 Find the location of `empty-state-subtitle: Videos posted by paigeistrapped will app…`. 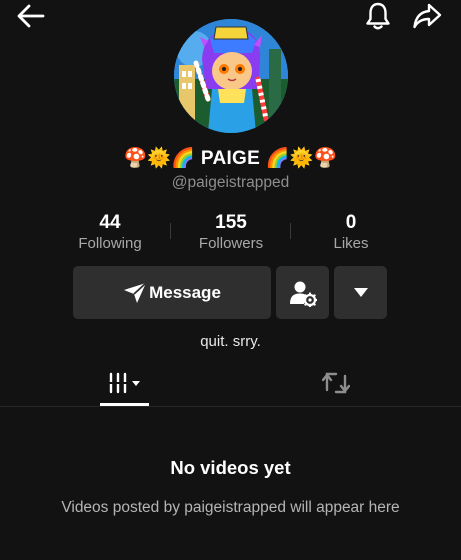

empty-state-subtitle: Videos posted by paigeistrapped will app… is located at coordinates (230, 507).